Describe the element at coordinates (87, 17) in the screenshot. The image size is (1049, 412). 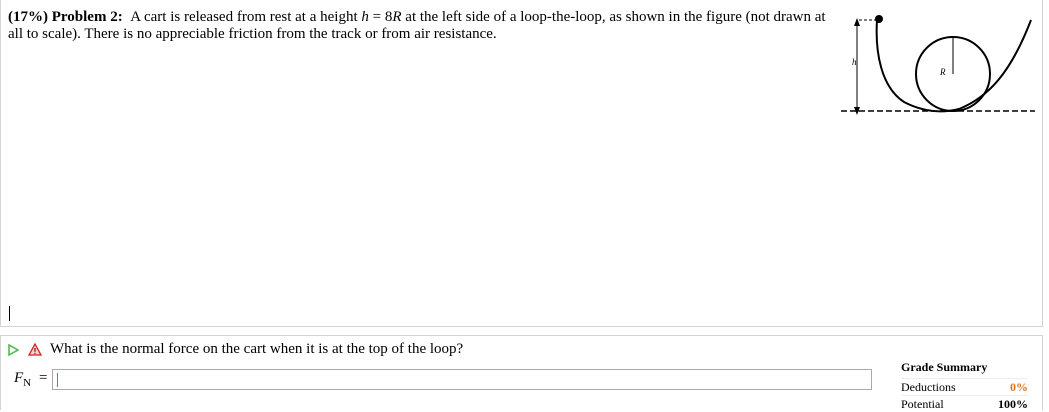
I see `problem-label: Problem 2:` at that location.